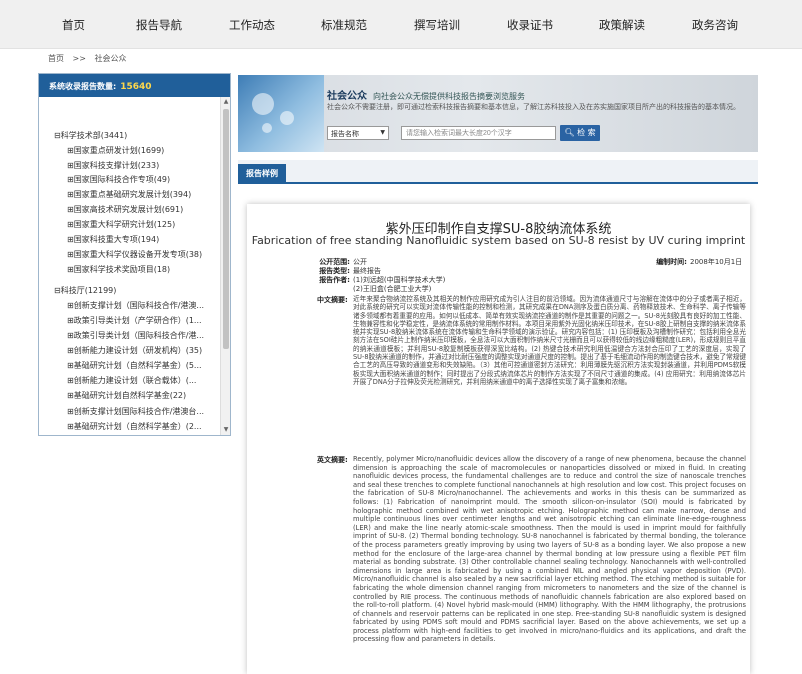 The width and height of the screenshot is (802, 674). What do you see at coordinates (530, 25) in the screenshot?
I see `nav-certificates: 收录证书` at bounding box center [530, 25].